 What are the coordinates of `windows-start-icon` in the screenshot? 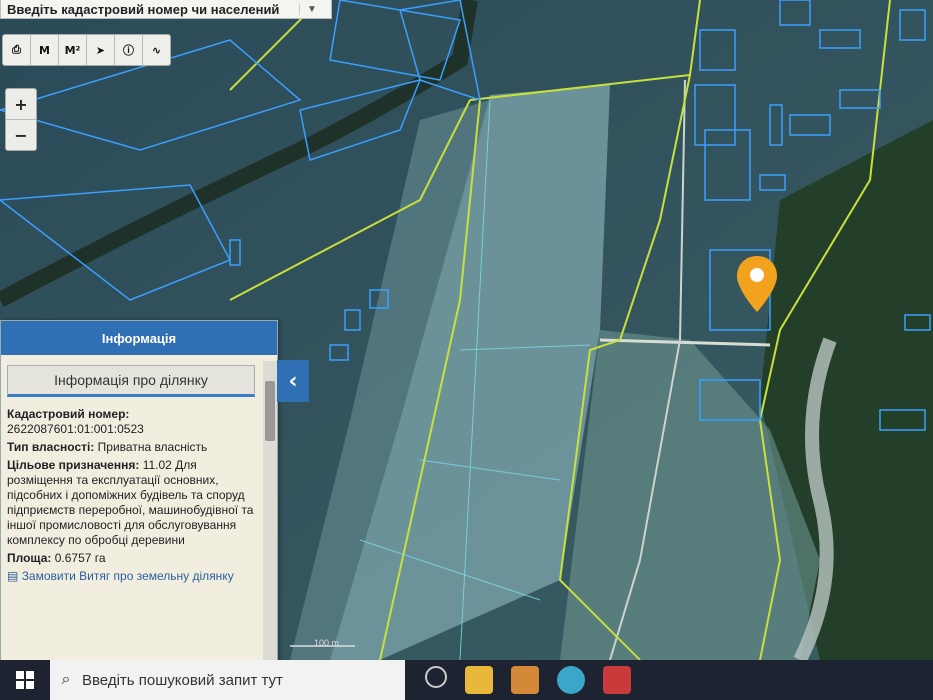 It's located at (25, 680).